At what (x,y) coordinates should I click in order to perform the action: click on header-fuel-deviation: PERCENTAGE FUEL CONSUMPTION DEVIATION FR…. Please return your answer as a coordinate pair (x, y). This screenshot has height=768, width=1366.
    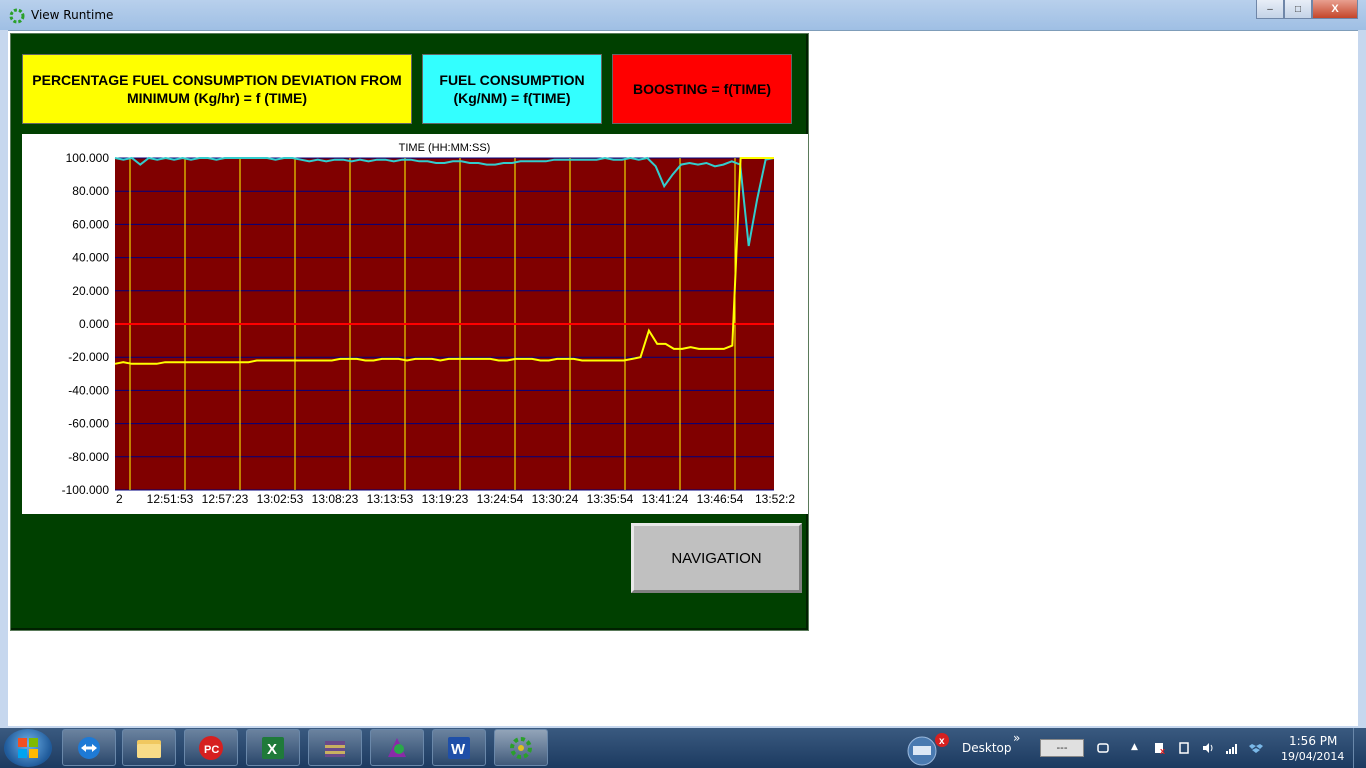
    Looking at the image, I should click on (217, 89).